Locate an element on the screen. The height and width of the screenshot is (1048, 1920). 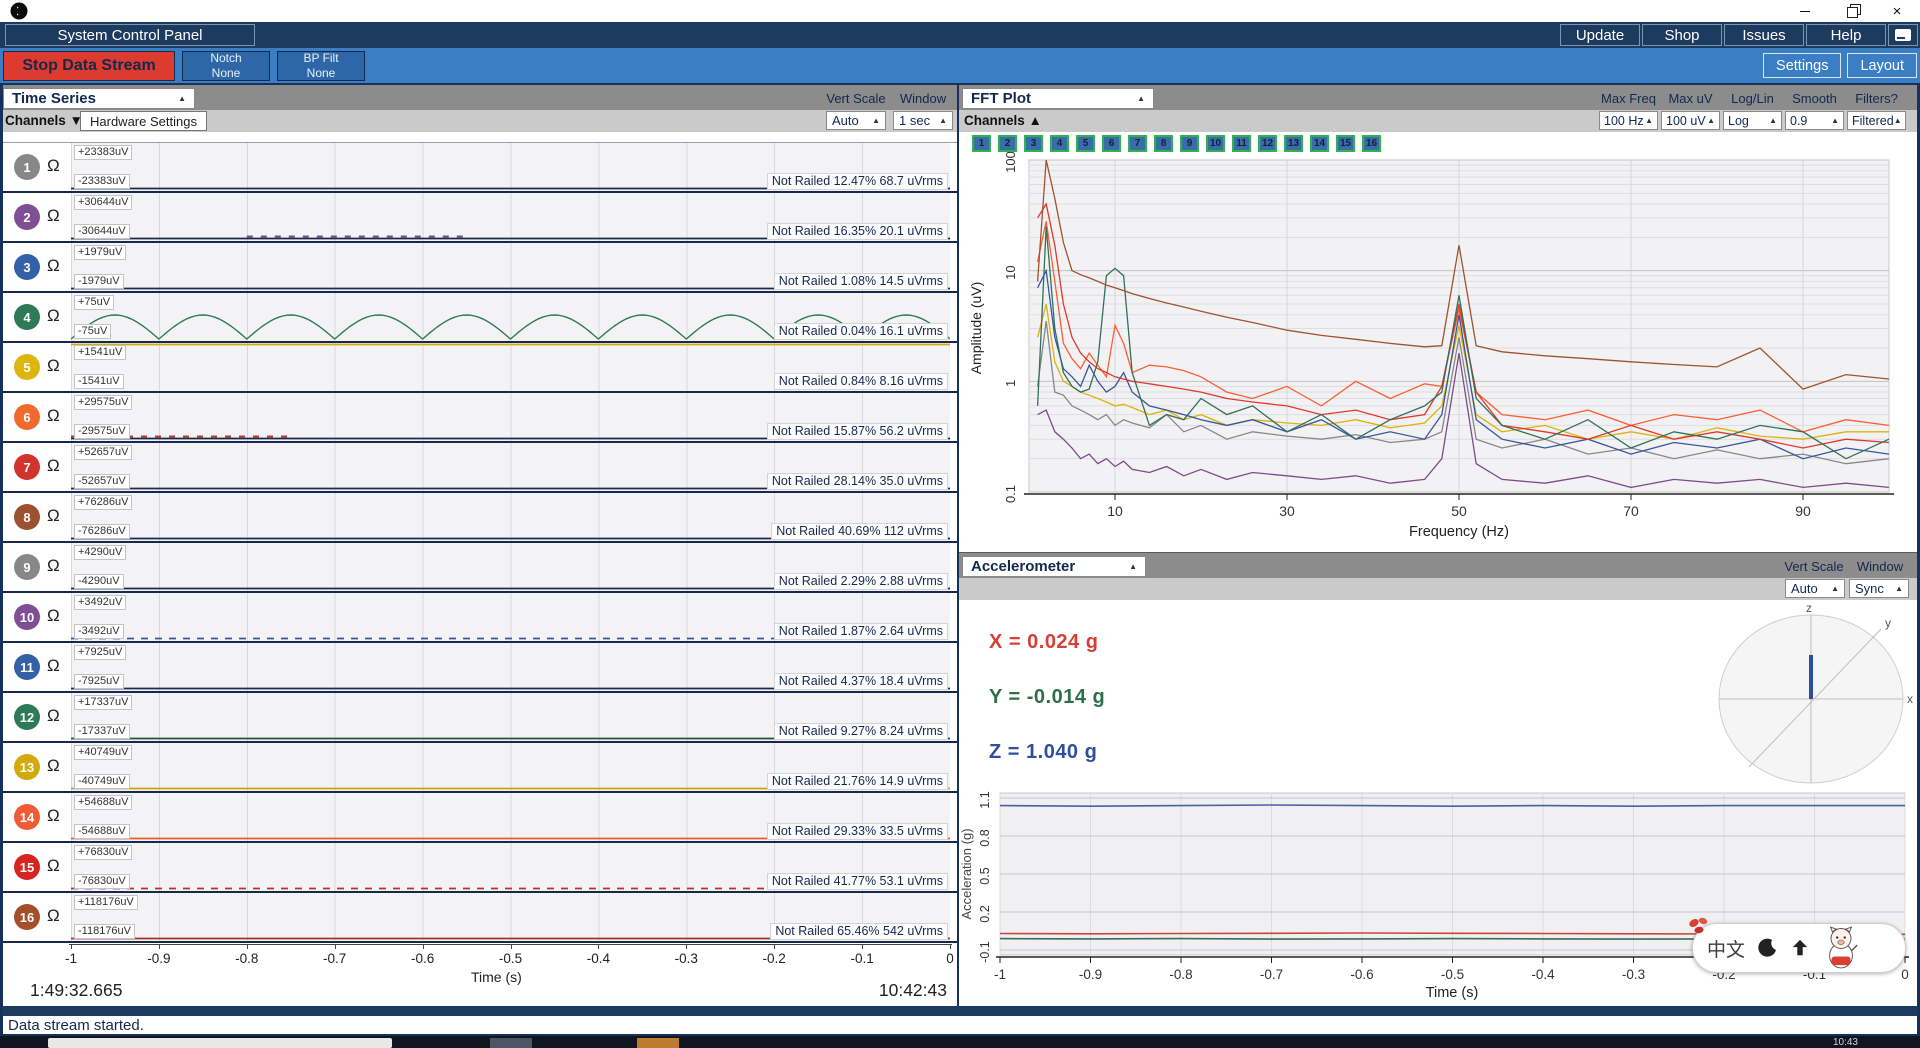
channel-label: 14 Ω is located at coordinates (35, 817).